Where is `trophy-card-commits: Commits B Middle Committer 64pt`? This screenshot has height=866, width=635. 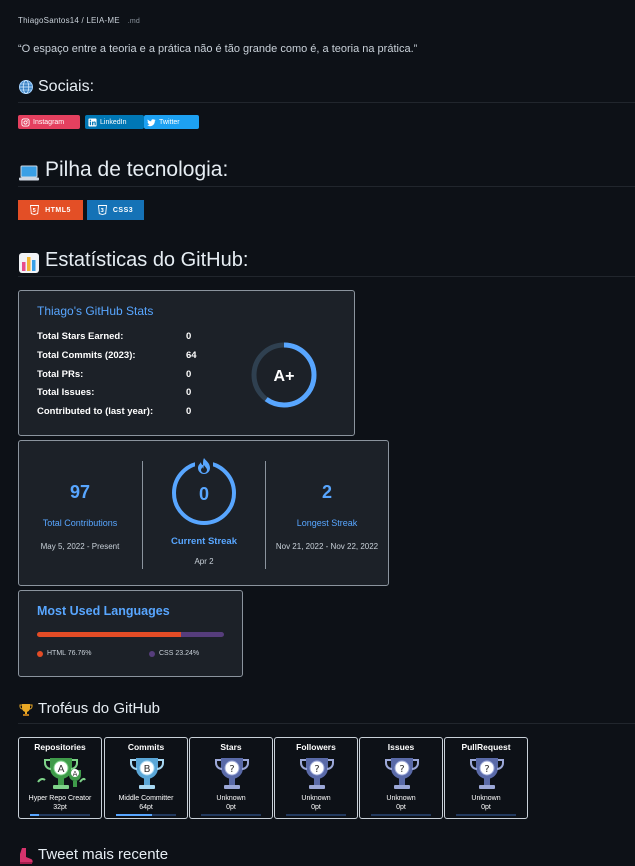
trophy-card-commits: Commits B Middle Committer 64pt is located at coordinates (146, 778).